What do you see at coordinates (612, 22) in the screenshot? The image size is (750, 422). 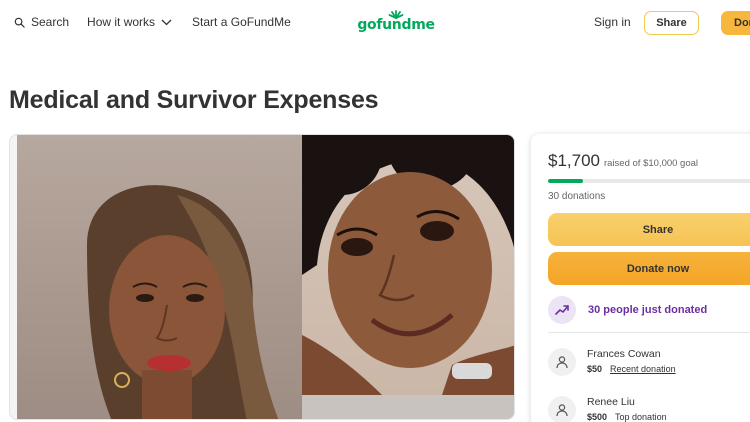 I see `sign-in-link: Sign in` at bounding box center [612, 22].